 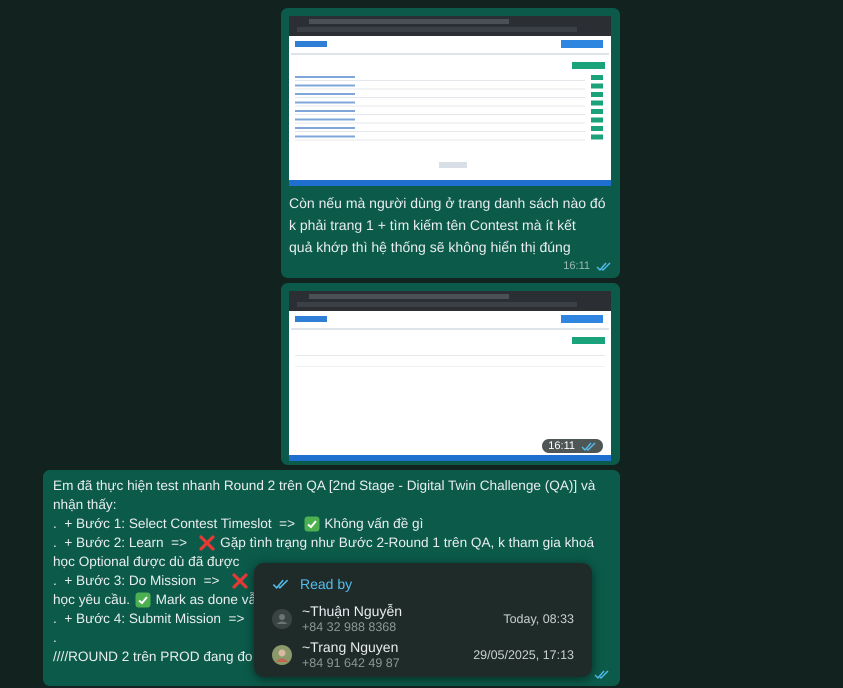 I want to click on message-text: . + Bước 3: Do Mission =>, so click(x=136, y=581).